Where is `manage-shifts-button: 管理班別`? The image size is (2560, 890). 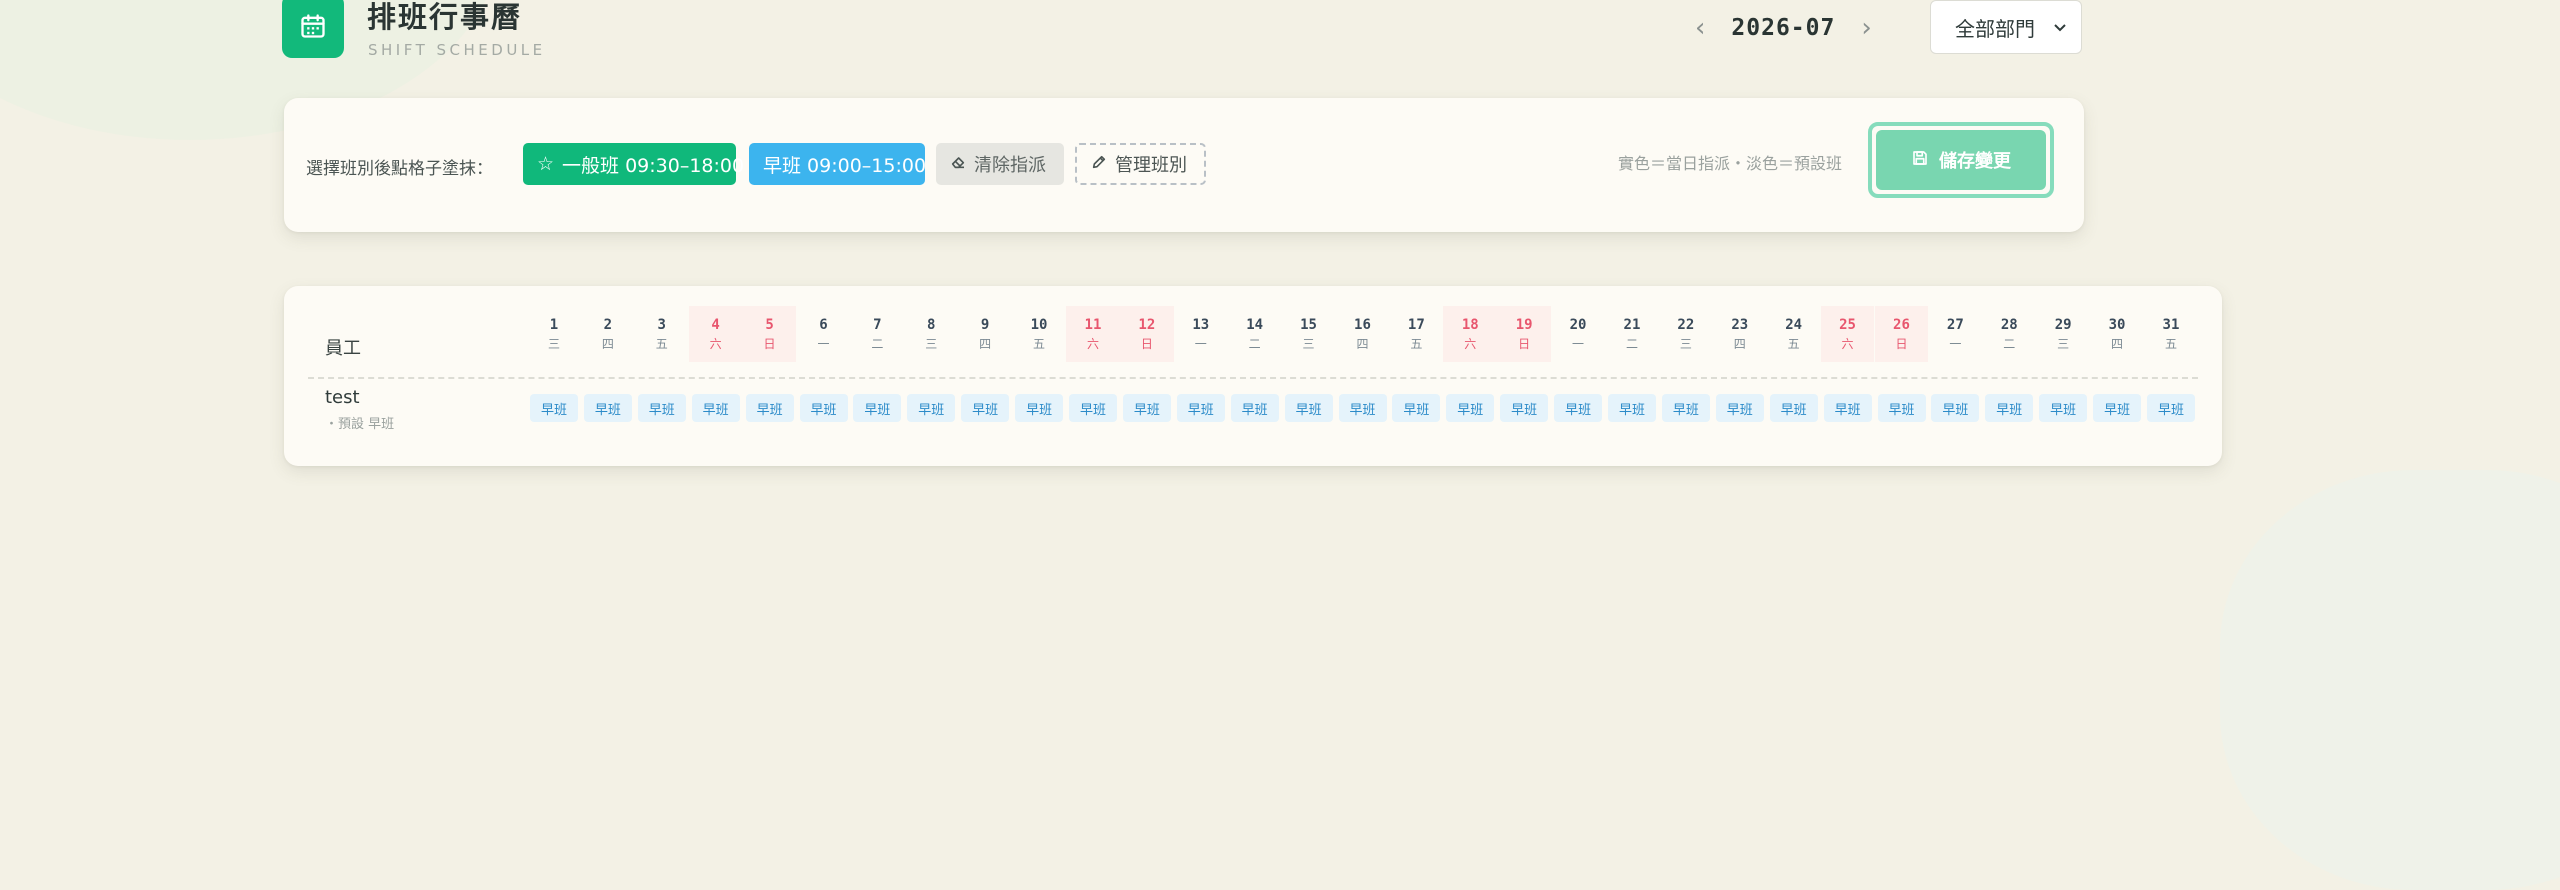 manage-shifts-button: 管理班別 is located at coordinates (1140, 164).